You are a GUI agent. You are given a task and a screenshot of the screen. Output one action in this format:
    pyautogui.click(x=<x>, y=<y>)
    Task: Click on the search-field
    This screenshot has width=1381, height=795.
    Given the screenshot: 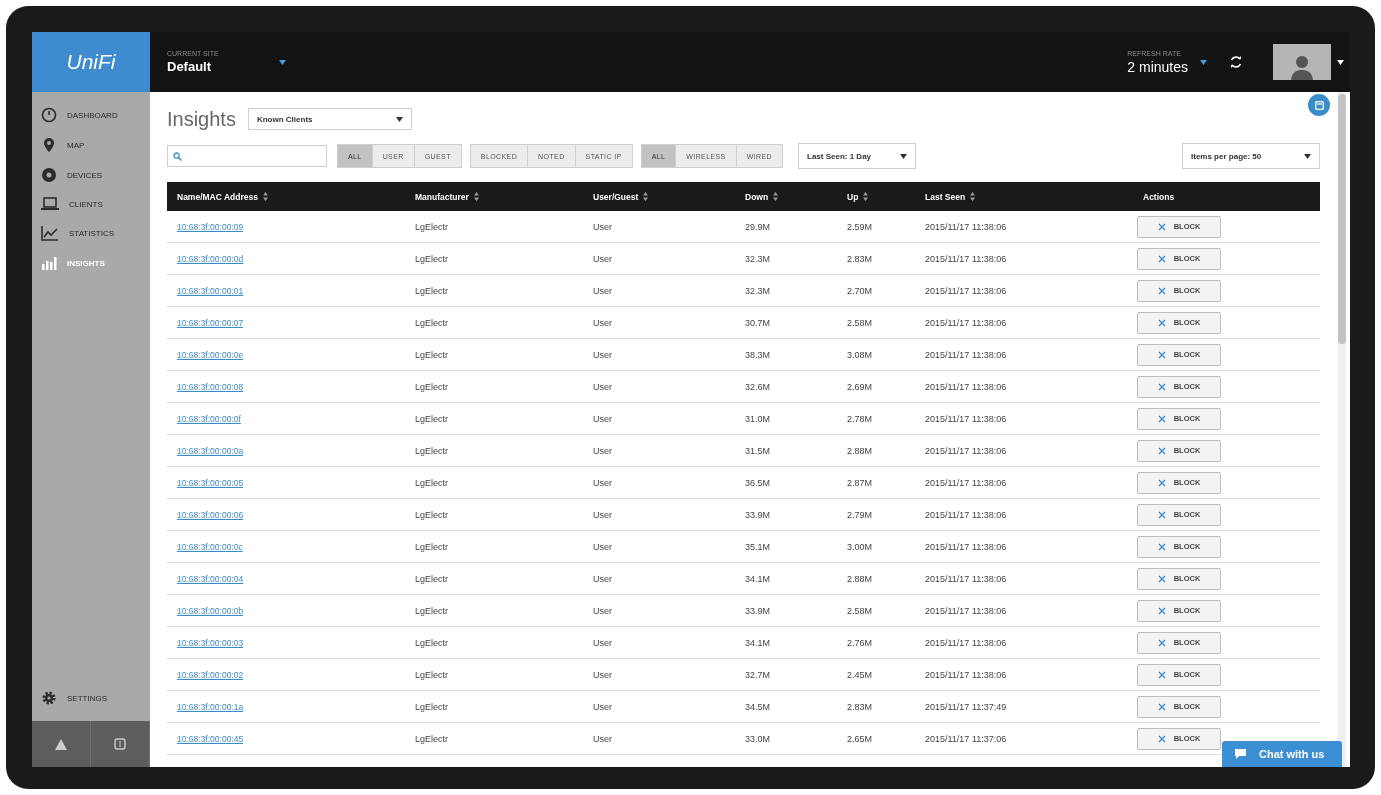 What is the action you would take?
    pyautogui.click(x=247, y=156)
    